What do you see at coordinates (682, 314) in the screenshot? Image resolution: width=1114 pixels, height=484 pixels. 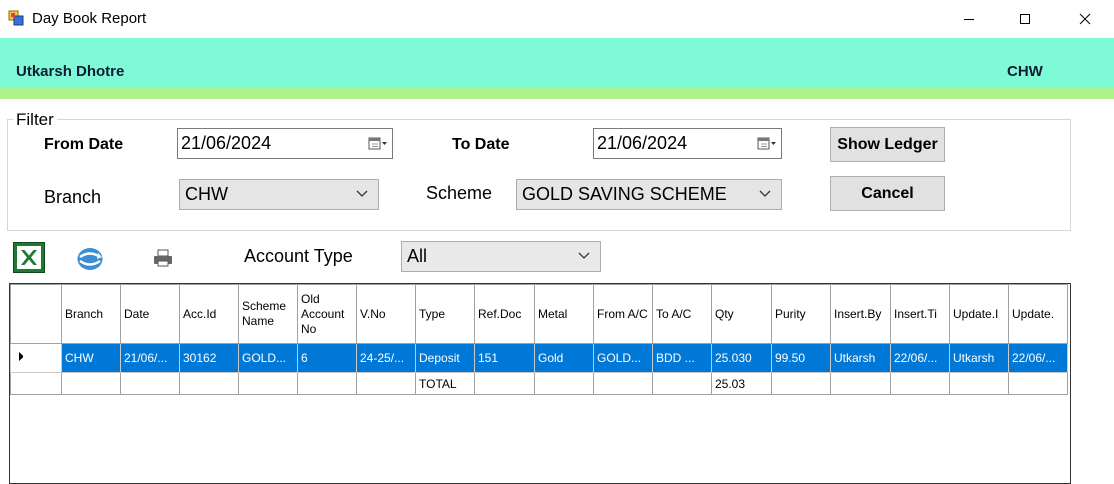 I see `column-header: To A/C` at bounding box center [682, 314].